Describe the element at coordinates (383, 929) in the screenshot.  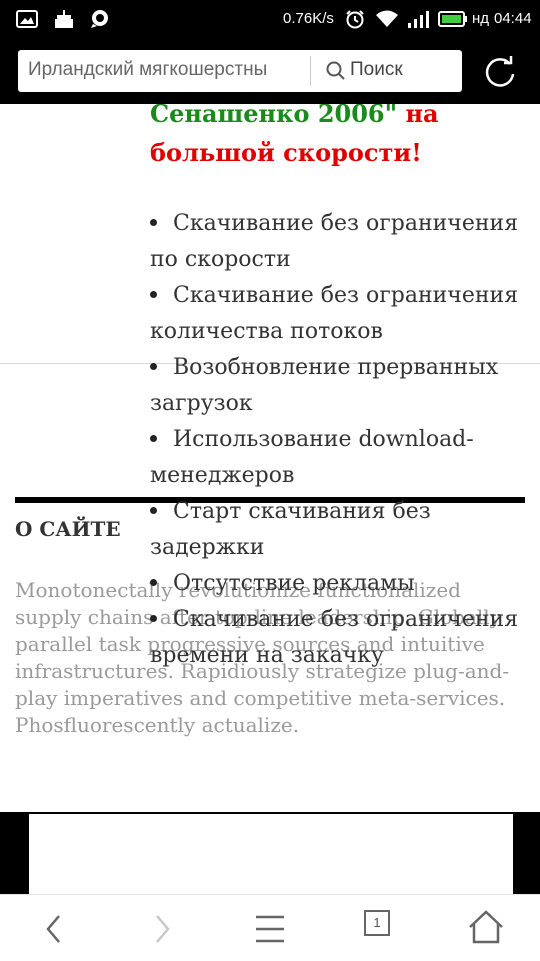
I see `tabs-button: 1` at that location.